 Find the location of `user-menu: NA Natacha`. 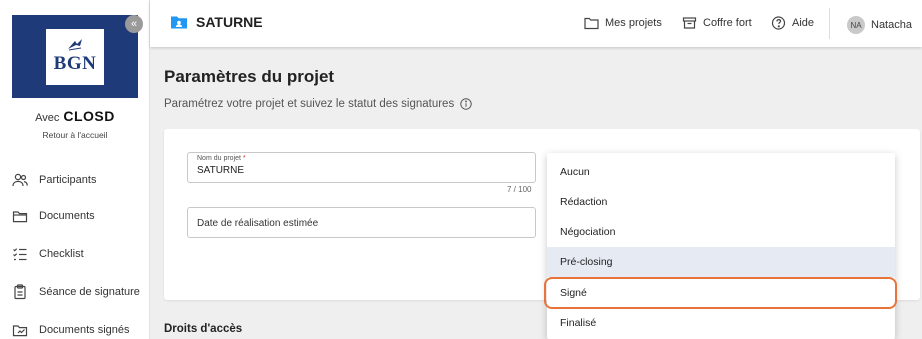

user-menu: NA Natacha is located at coordinates (879, 25).